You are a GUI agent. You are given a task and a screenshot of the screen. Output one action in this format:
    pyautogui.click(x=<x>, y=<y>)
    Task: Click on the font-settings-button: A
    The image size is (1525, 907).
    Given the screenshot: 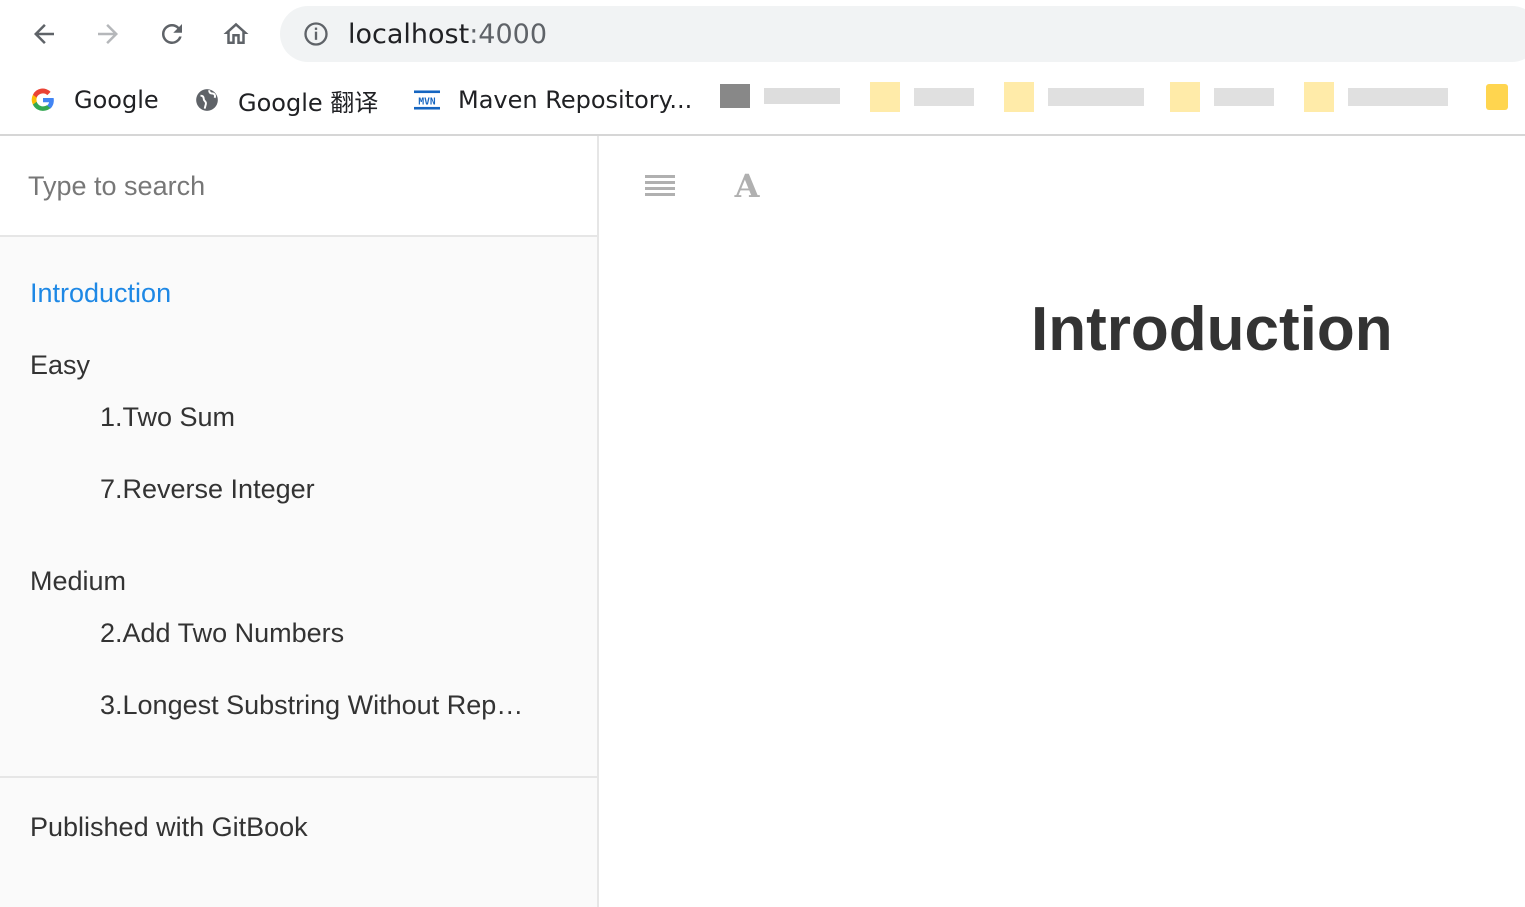 What is the action you would take?
    pyautogui.click(x=747, y=186)
    